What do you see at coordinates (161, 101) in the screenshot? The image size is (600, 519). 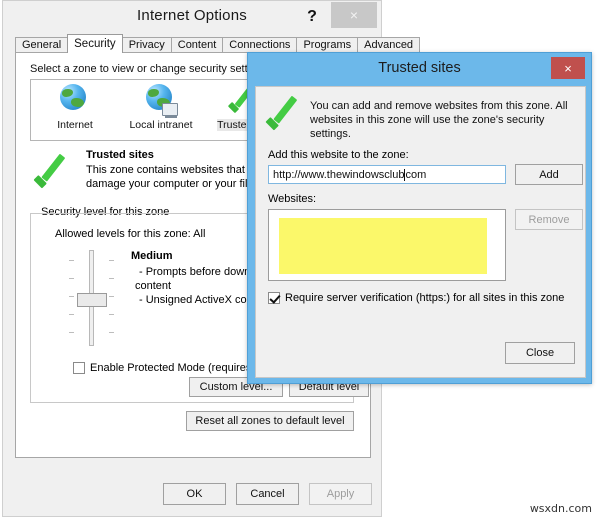 I see `globe-monitor-icon` at bounding box center [161, 101].